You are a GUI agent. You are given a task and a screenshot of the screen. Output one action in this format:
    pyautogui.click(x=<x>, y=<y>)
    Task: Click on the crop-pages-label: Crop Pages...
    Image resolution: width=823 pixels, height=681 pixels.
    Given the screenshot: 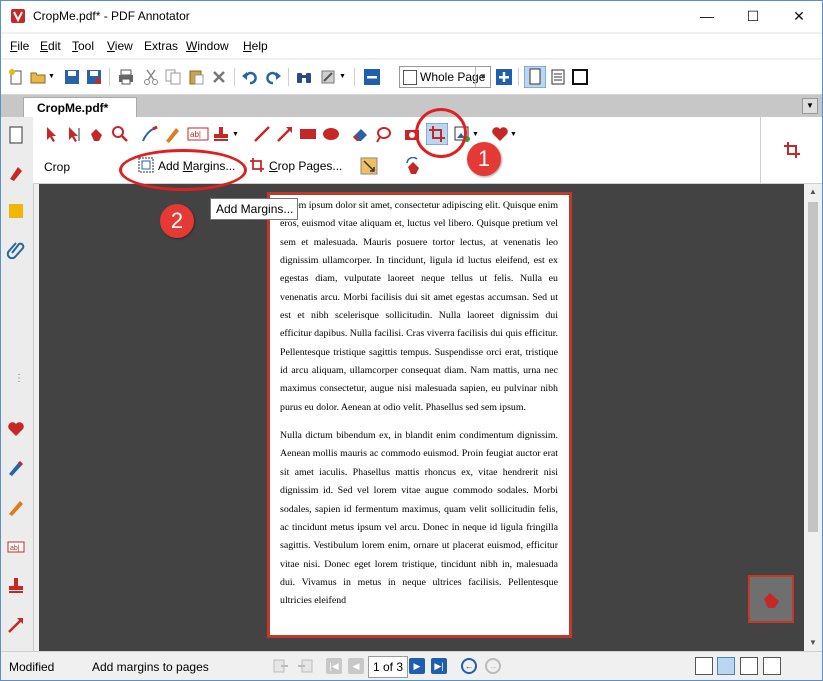 What is the action you would take?
    pyautogui.click(x=306, y=166)
    